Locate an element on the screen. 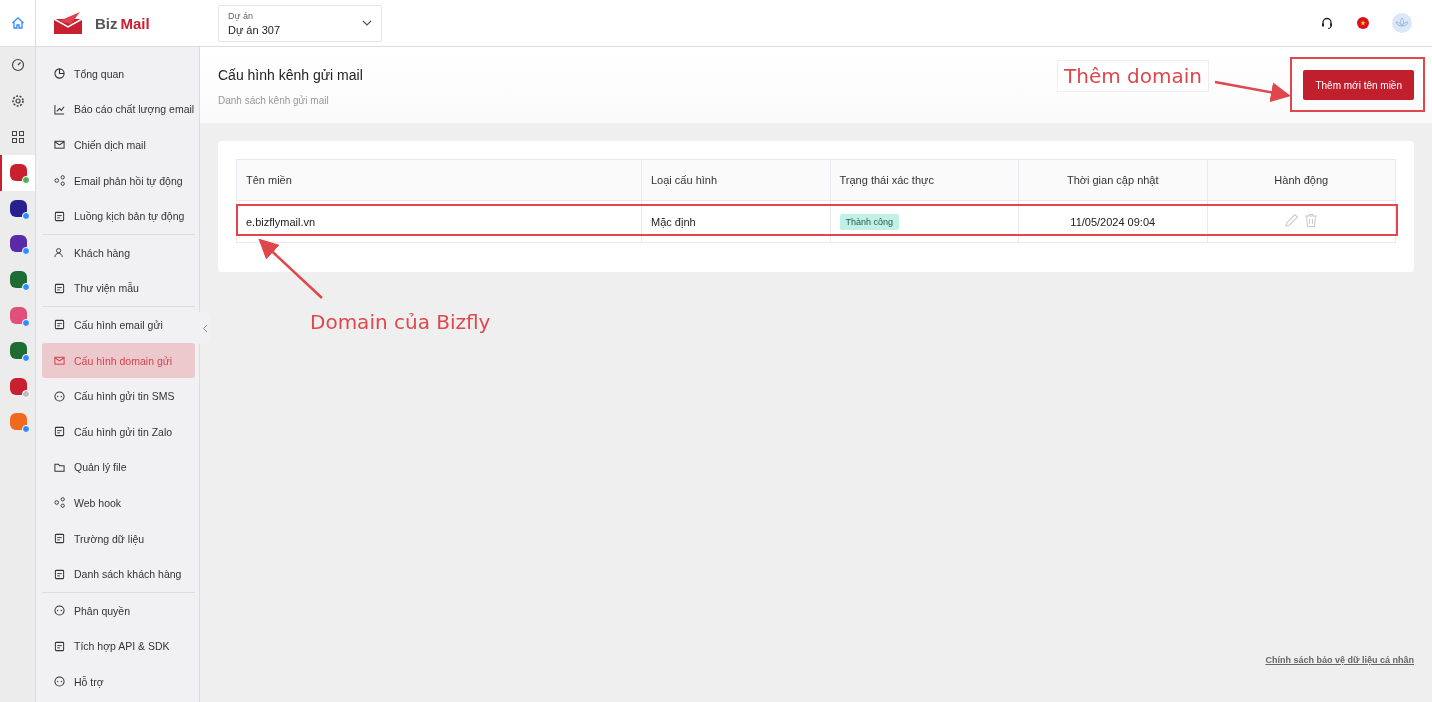 The height and width of the screenshot is (702, 1432). doc-icon is located at coordinates (59, 288).